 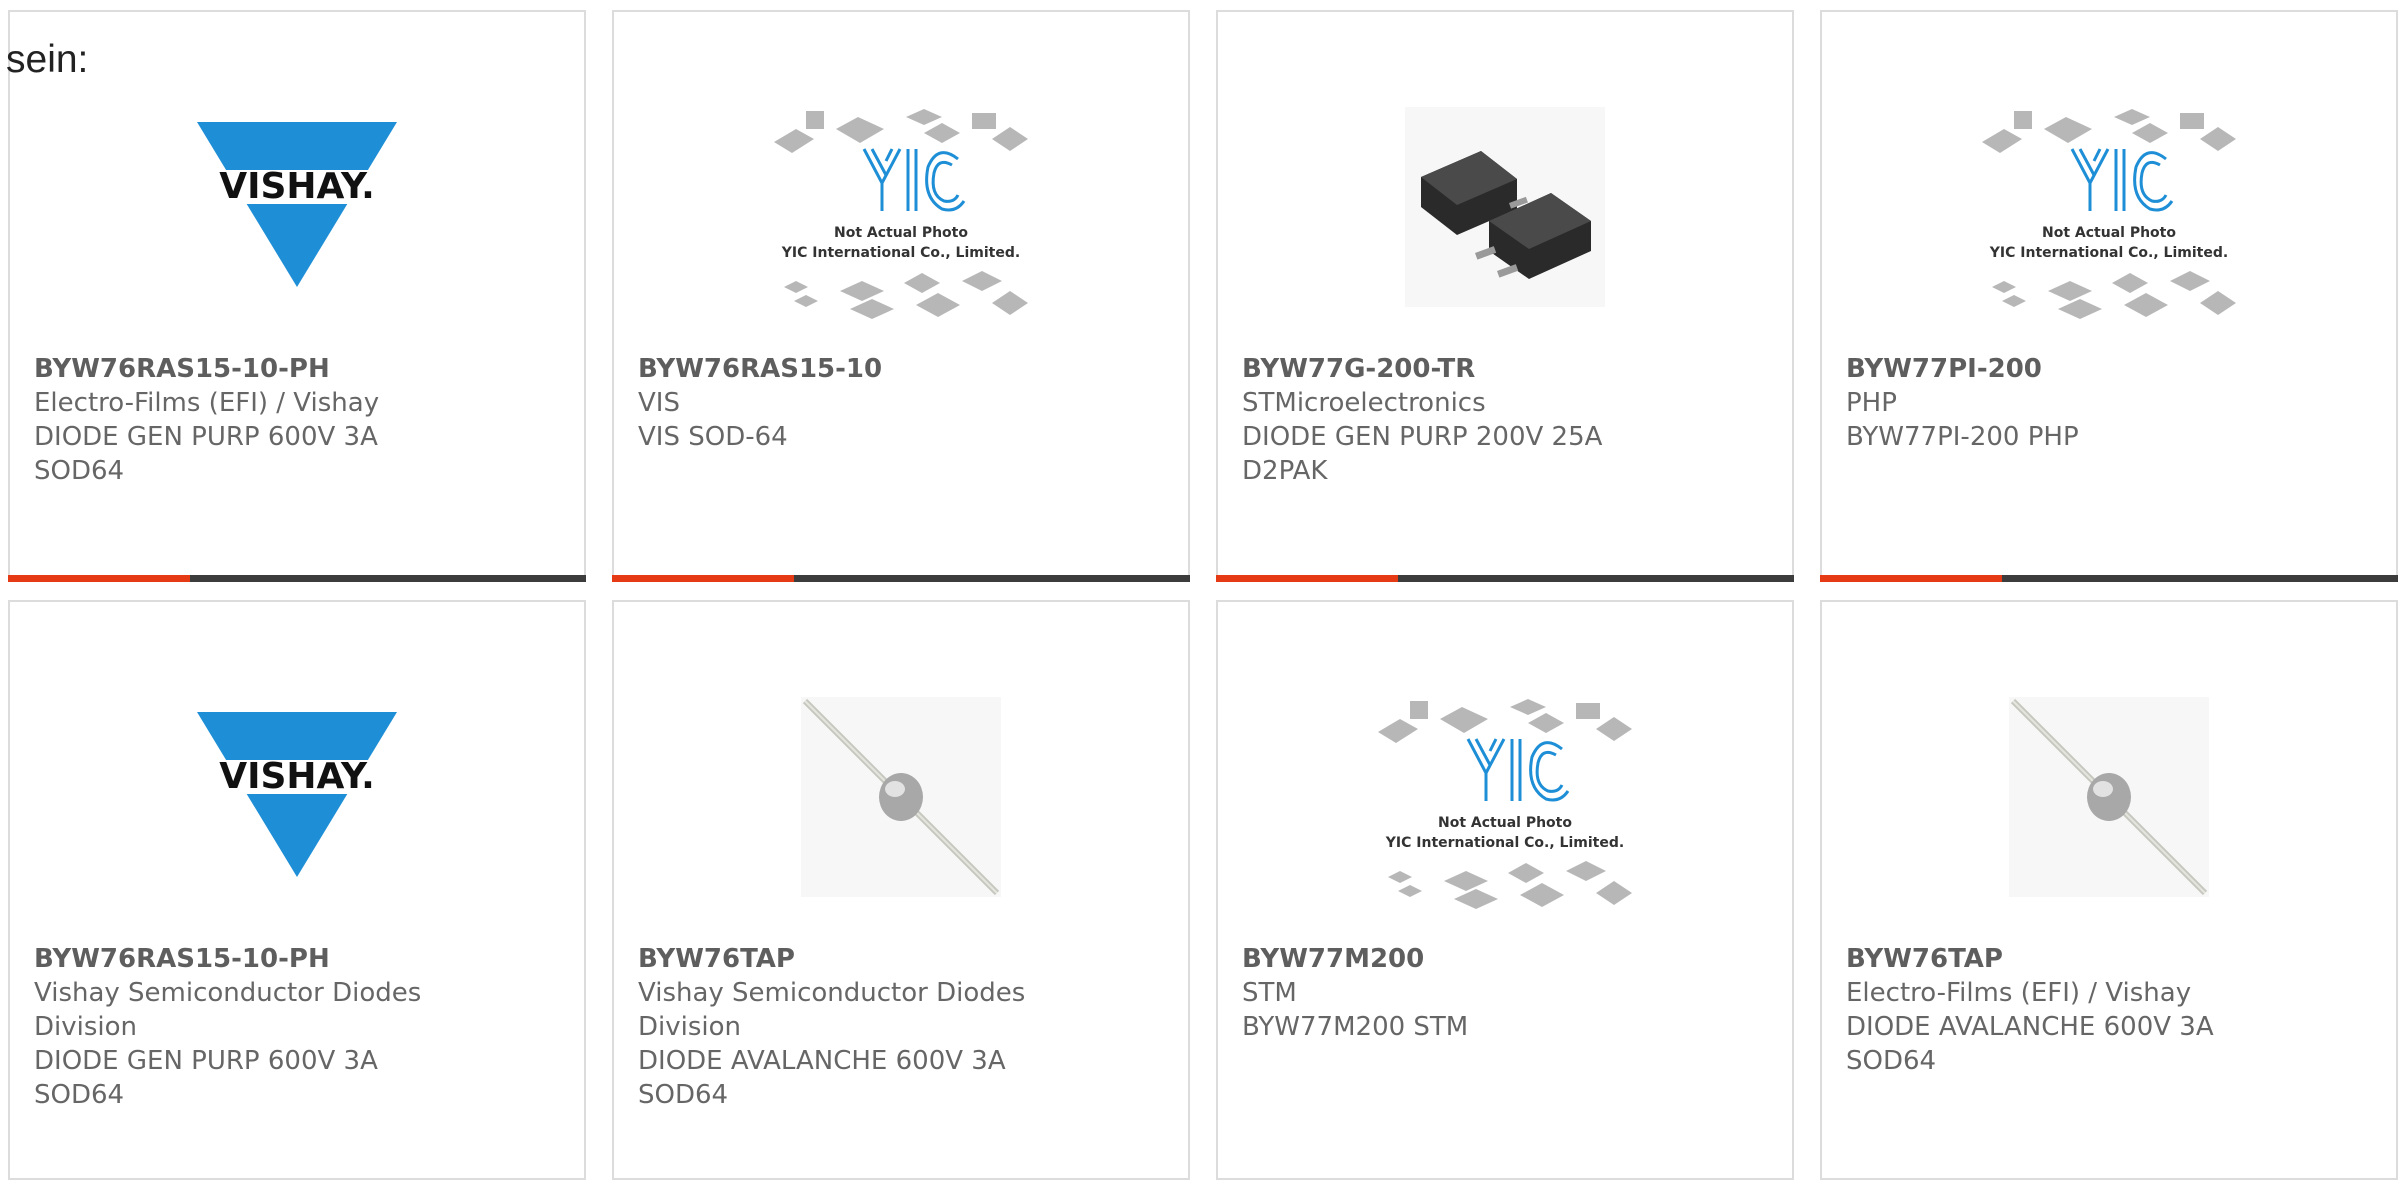 What do you see at coordinates (1962, 437) in the screenshot?
I see `description: BYW77PI-200 PHP` at bounding box center [1962, 437].